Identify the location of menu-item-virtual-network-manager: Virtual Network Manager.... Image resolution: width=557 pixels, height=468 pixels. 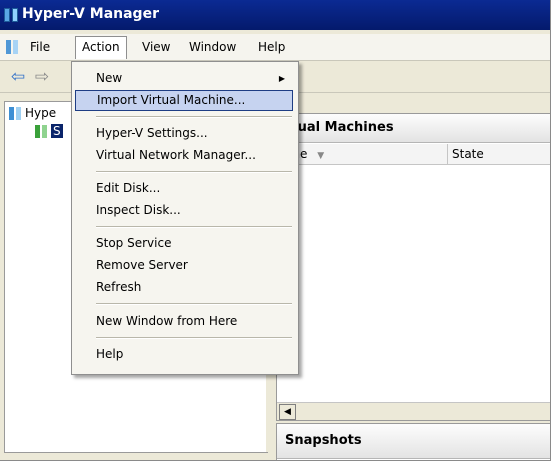
(184, 155).